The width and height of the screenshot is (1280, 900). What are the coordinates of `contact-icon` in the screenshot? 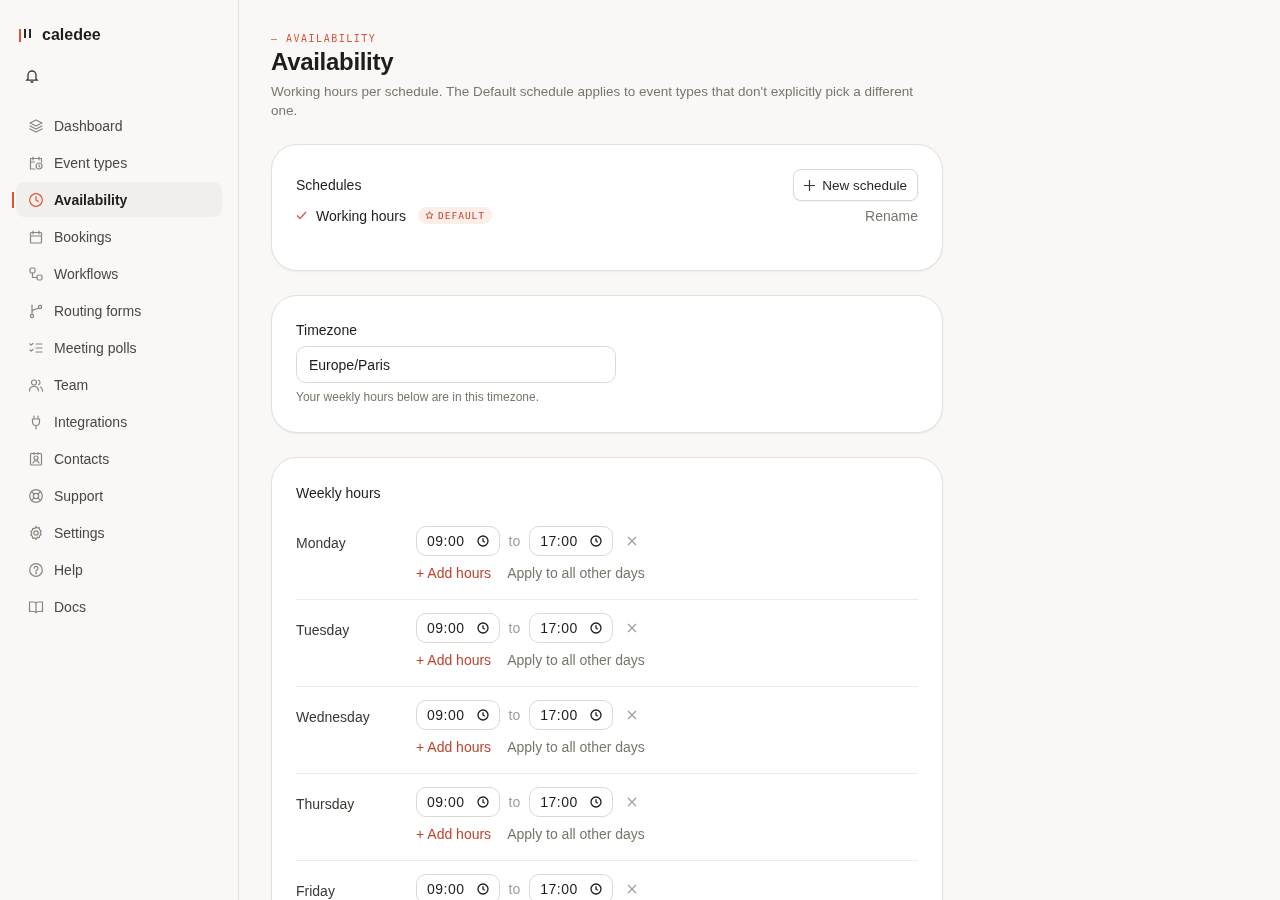 It's located at (36, 458).